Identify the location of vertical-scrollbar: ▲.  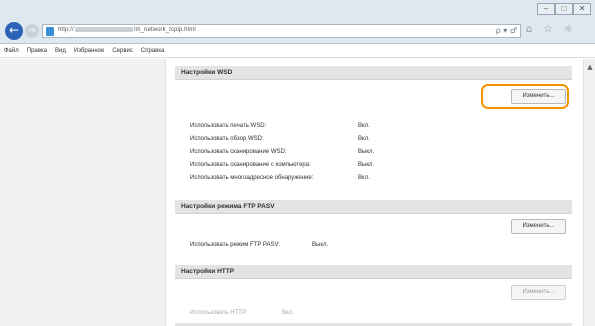
(589, 192).